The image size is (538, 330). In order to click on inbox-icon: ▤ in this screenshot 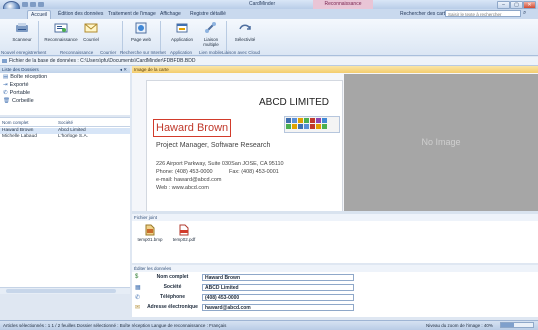, I will do `click(6, 77)`.